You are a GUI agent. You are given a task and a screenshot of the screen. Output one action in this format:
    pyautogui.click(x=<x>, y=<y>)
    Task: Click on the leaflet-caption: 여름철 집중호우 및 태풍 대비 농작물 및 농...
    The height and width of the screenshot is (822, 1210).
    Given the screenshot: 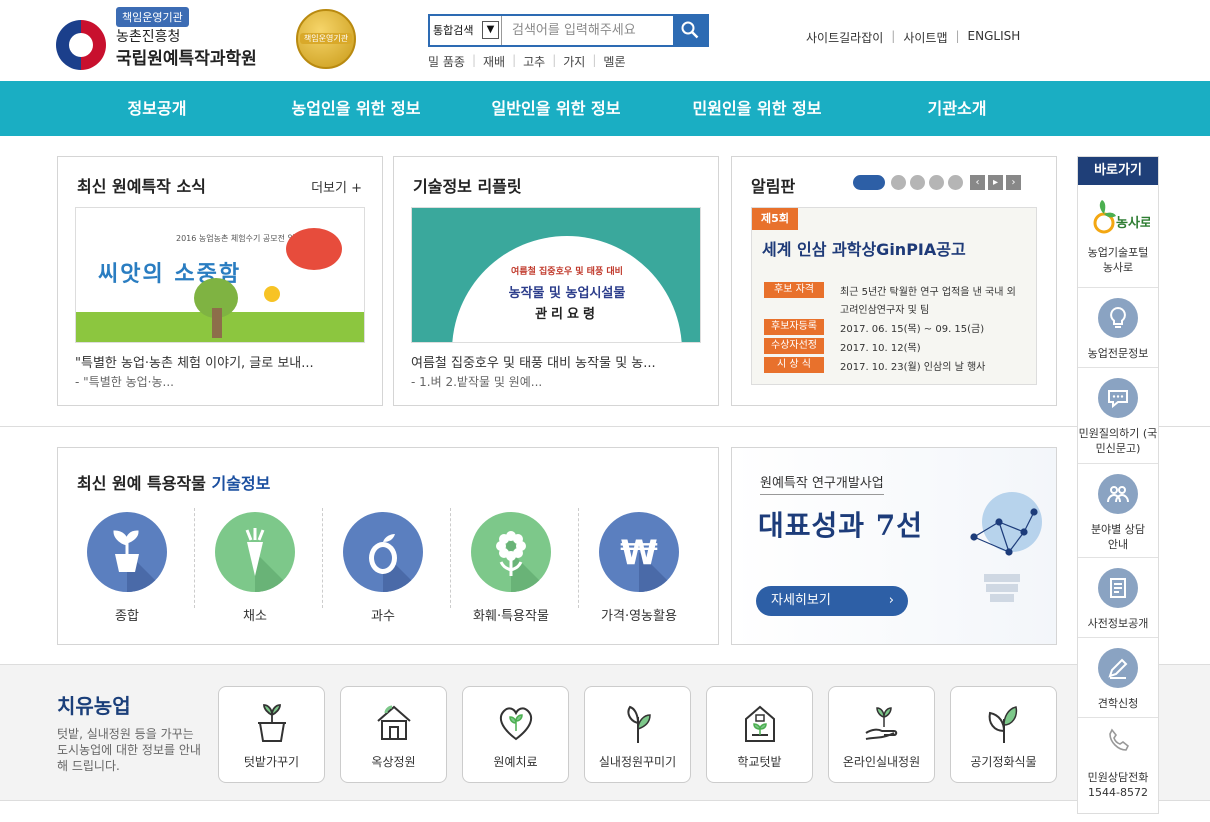 What is the action you would take?
    pyautogui.click(x=533, y=361)
    